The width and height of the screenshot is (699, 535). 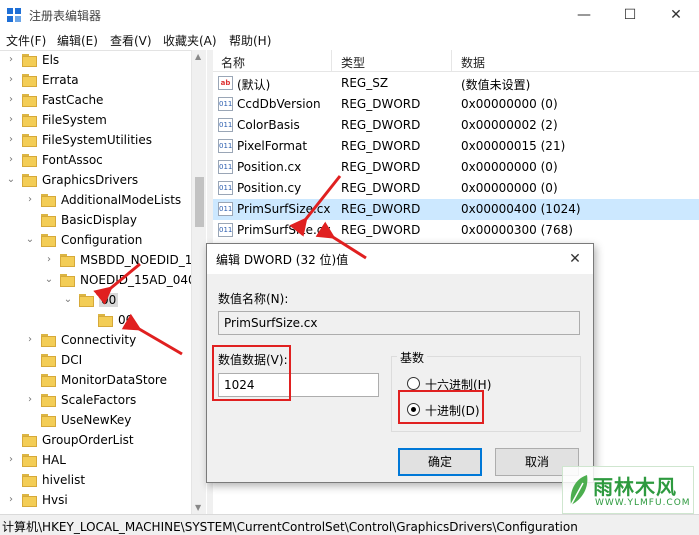 I want to click on tree-item-label: GraphicsDrivers, so click(x=90, y=180).